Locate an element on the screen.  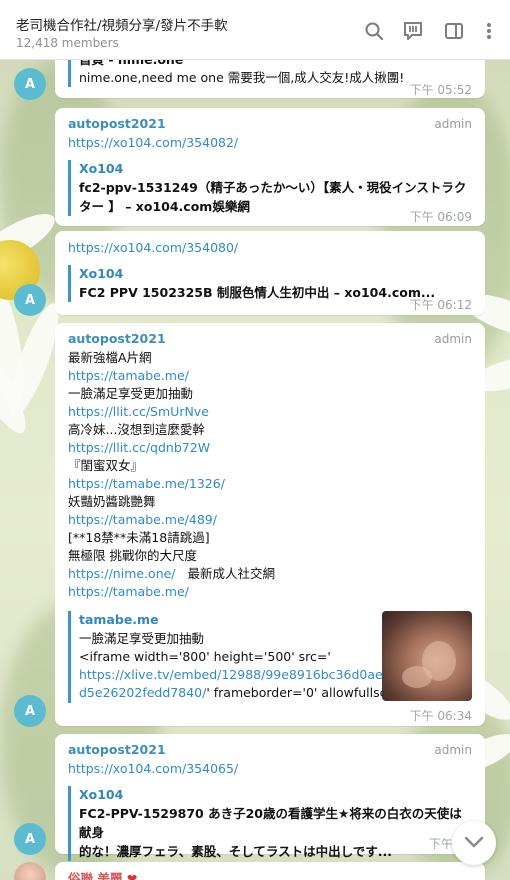
preview-title: FC2-PPV-1529870 あき子20歳の看護学生★将来の白衣の天使は献身 is located at coordinates (270, 823).